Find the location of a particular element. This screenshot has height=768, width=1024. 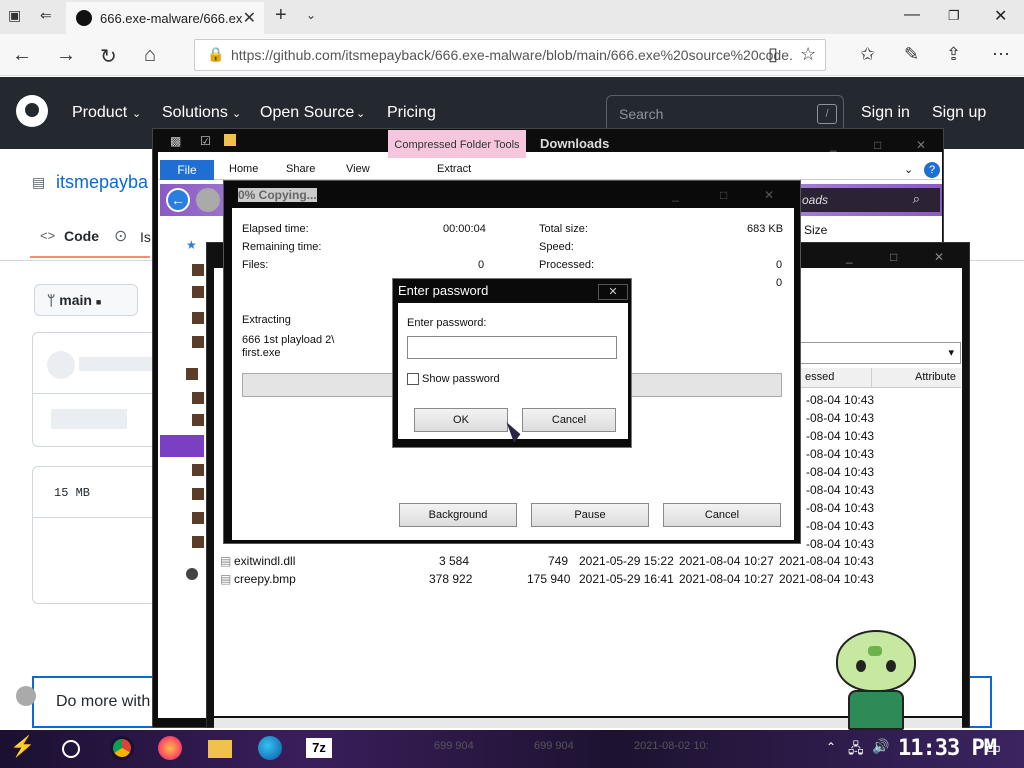

gem-icon is located at coordinates (875, 651).